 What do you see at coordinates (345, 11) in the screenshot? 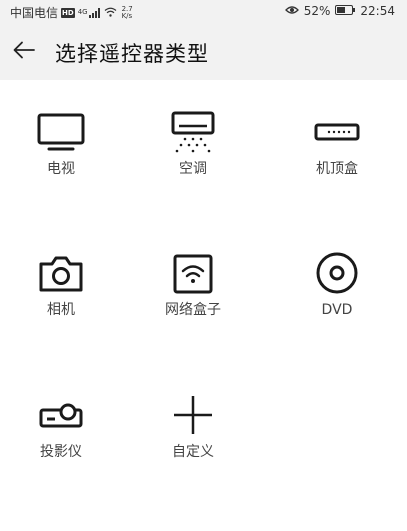
I see `battery-icon` at bounding box center [345, 11].